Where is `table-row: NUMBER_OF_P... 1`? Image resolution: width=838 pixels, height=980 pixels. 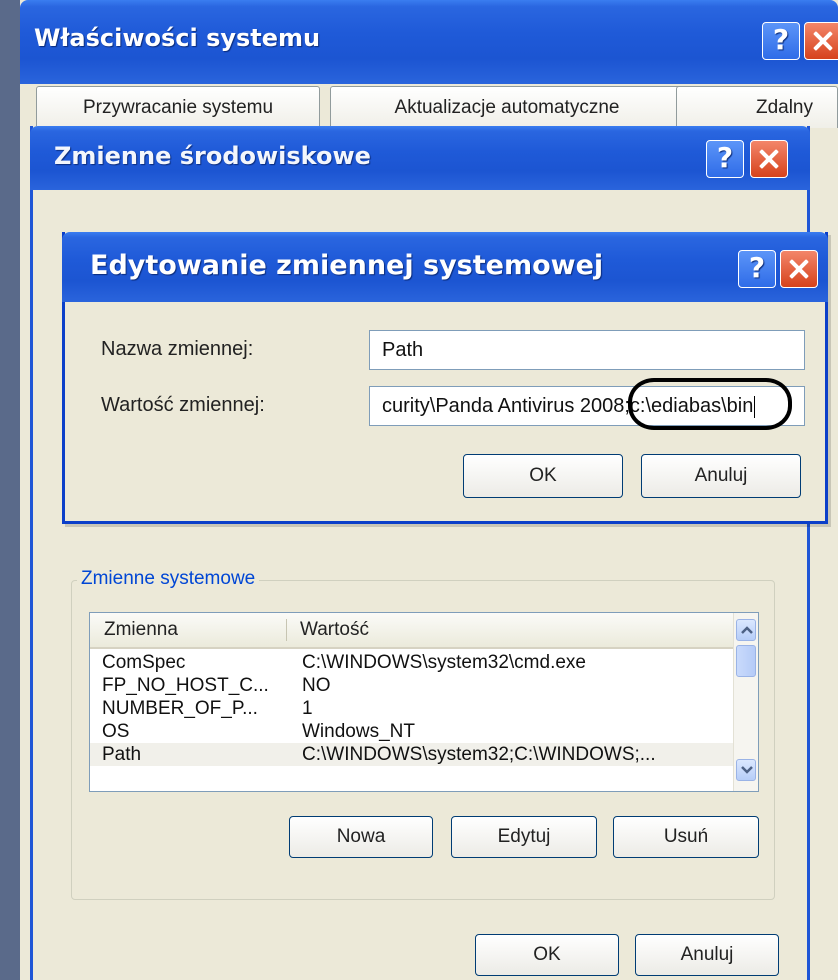
table-row: NUMBER_OF_P... 1 is located at coordinates (412, 708).